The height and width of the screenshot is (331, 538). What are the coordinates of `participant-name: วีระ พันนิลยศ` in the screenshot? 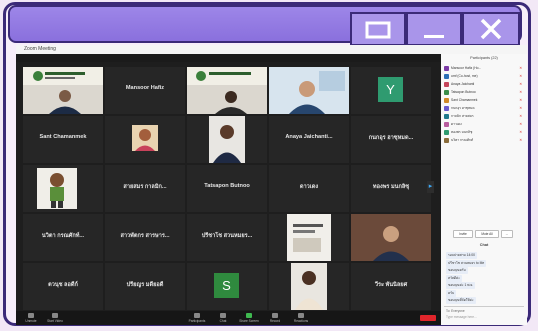 It's located at (391, 285).